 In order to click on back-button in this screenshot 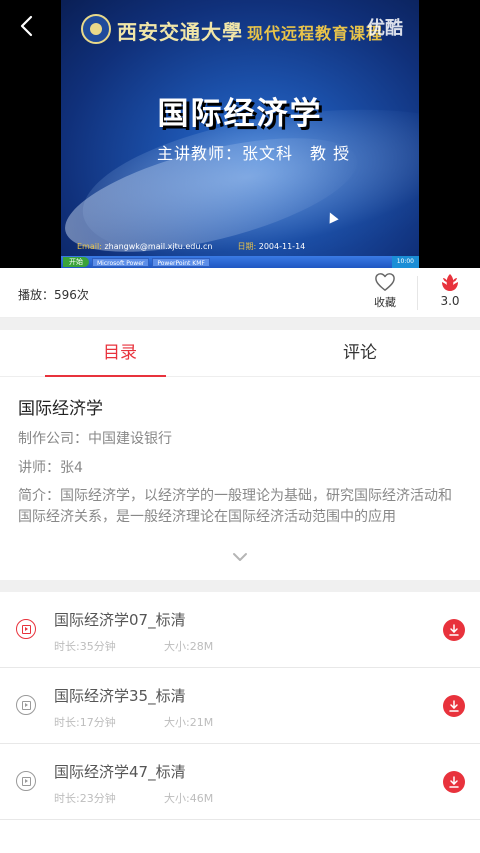, I will do `click(26, 26)`.